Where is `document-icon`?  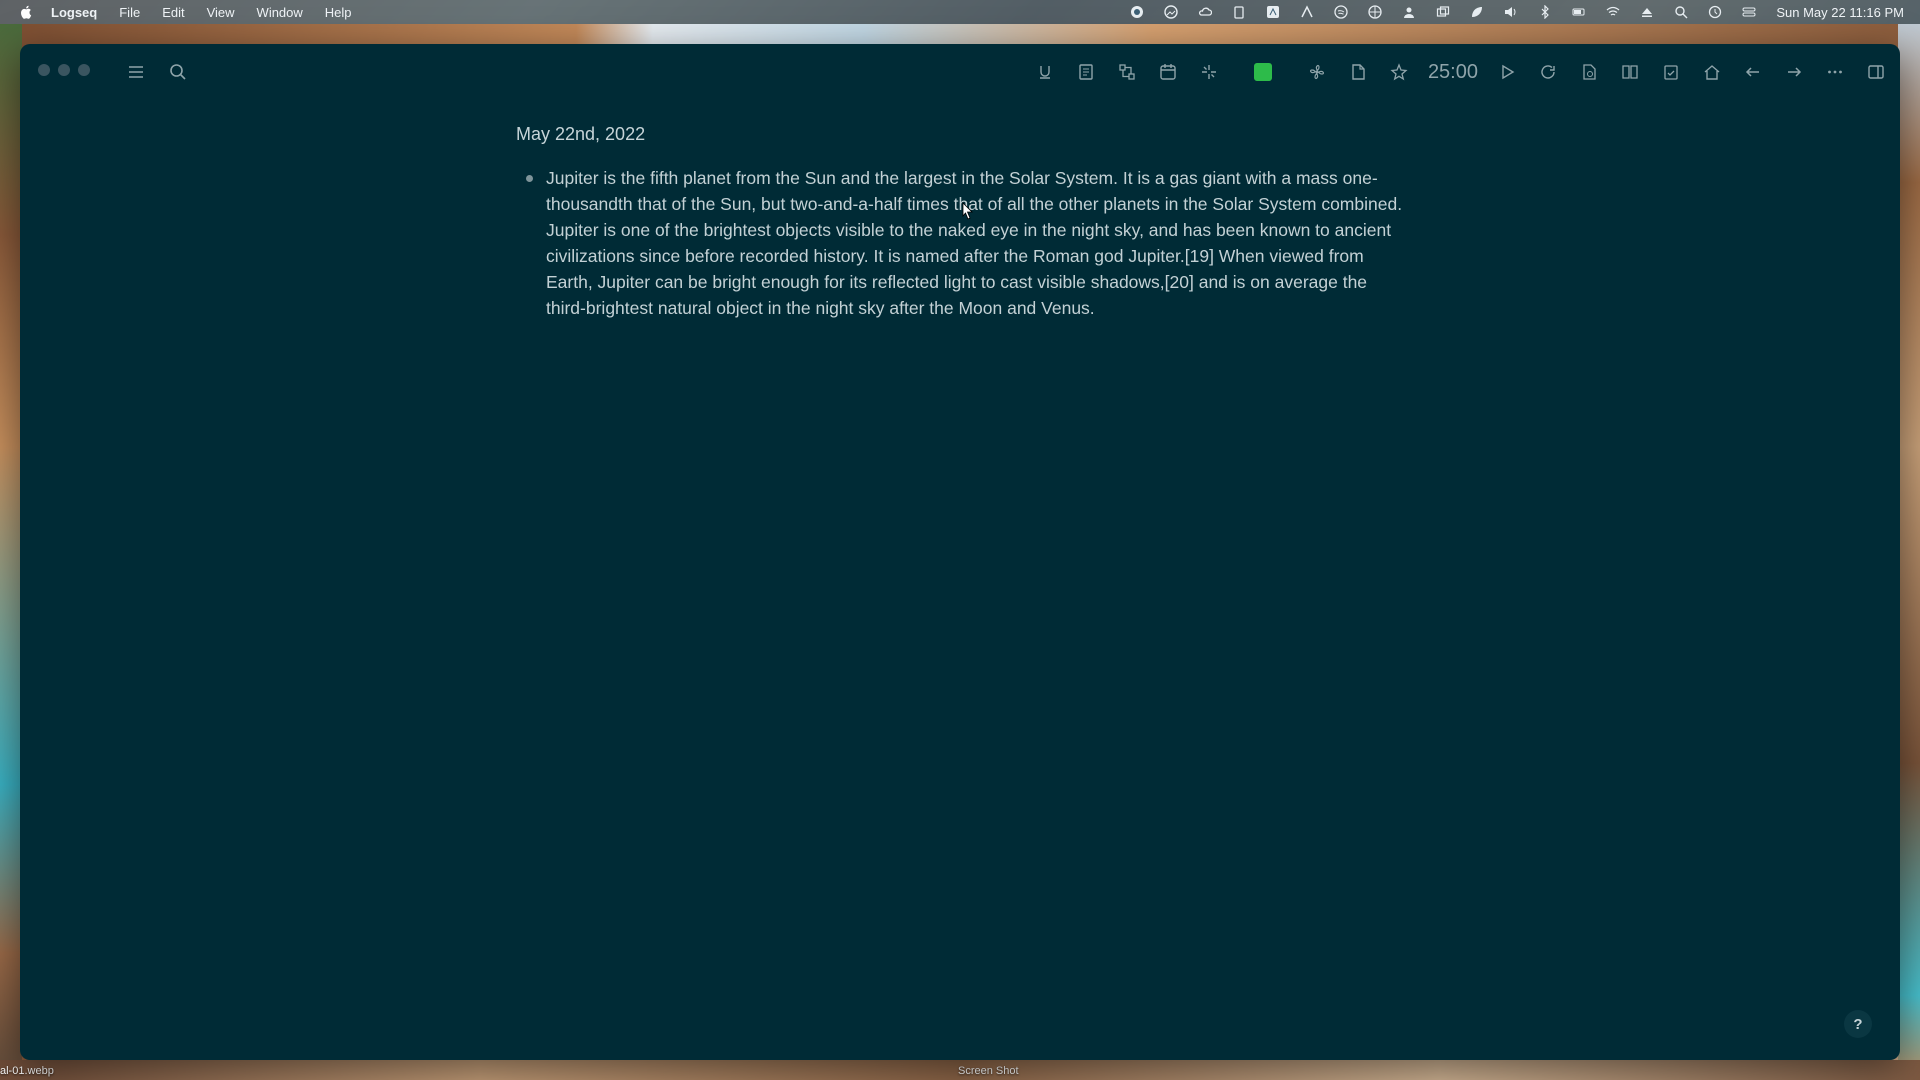 document-icon is located at coordinates (1358, 72).